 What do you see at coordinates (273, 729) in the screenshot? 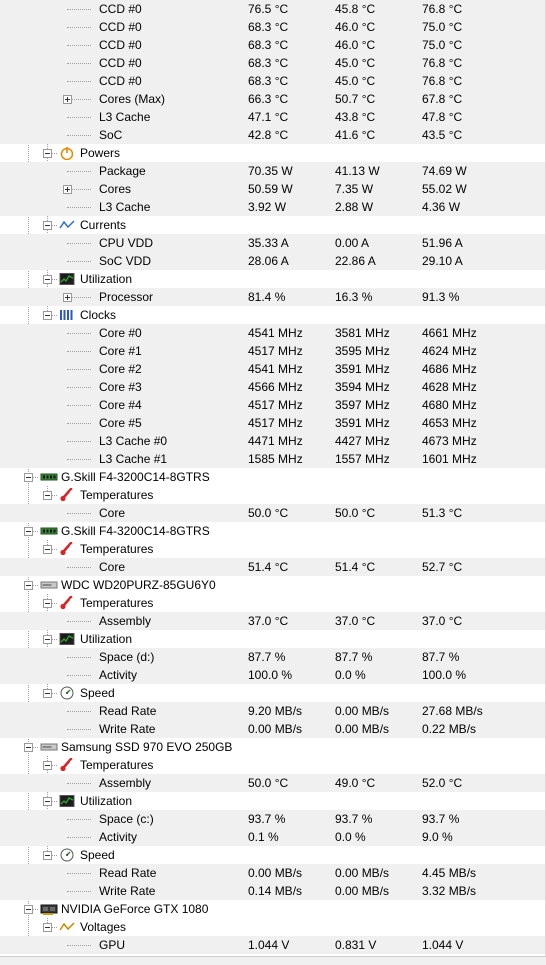
I see `sensor-row: Write Rate 0.00 MB/s 0.00 MB/s 0.22 MB/s` at bounding box center [273, 729].